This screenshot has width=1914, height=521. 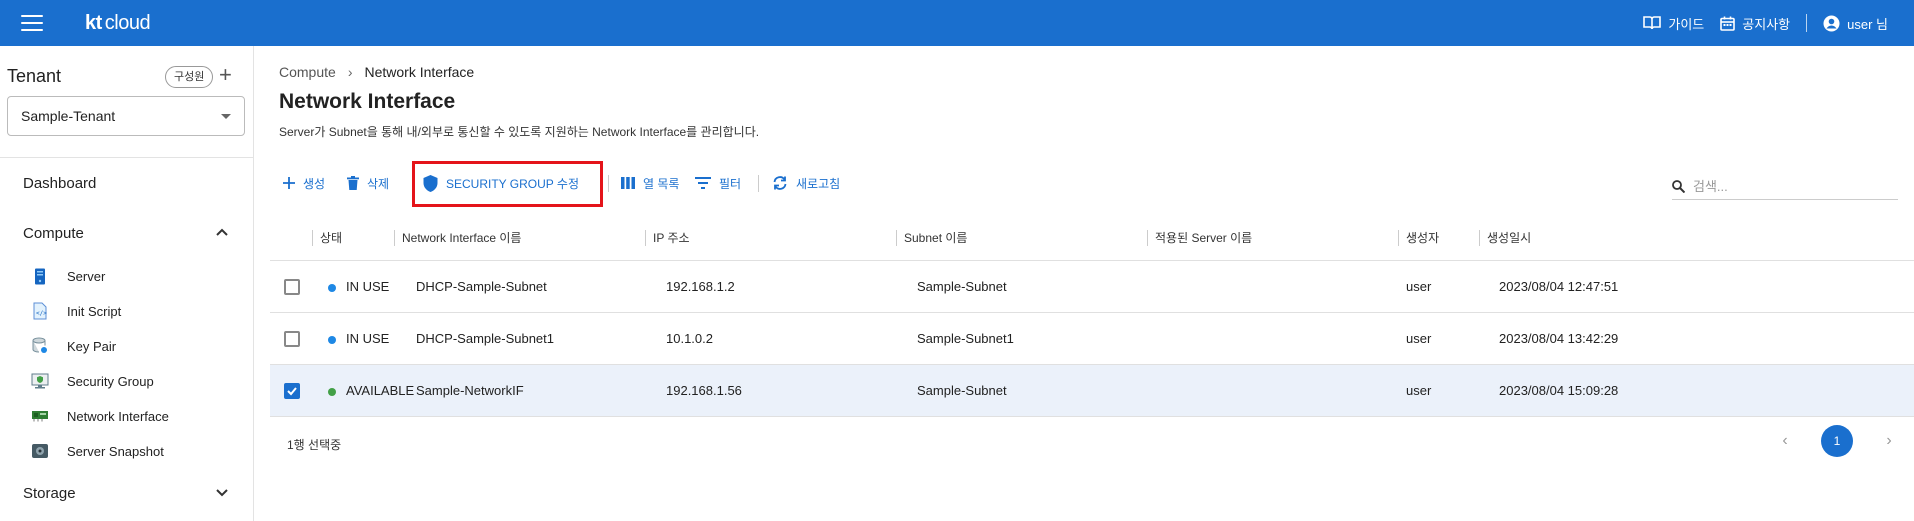 What do you see at coordinates (222, 493) in the screenshot?
I see `chevron-down-icon` at bounding box center [222, 493].